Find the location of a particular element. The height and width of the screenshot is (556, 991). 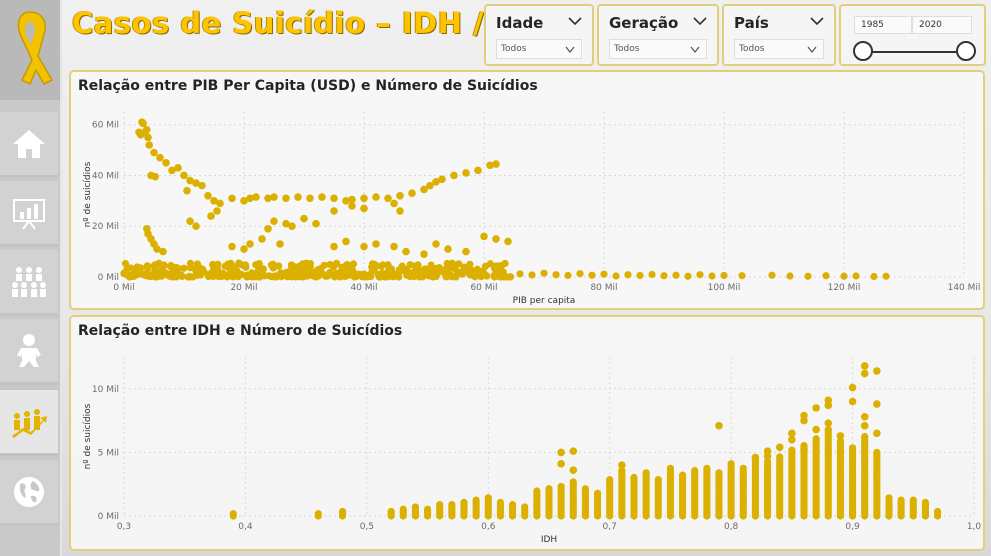

nav-population-button is located at coordinates (29, 283).